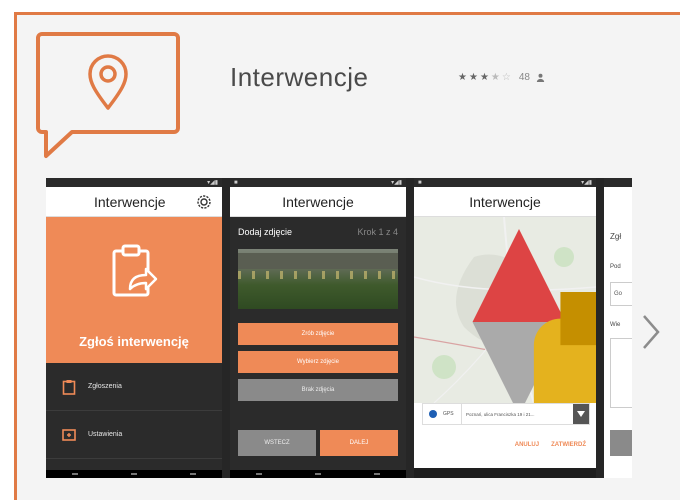  Describe the element at coordinates (524, 77) in the screenshot. I see `rating-count: 48` at that location.